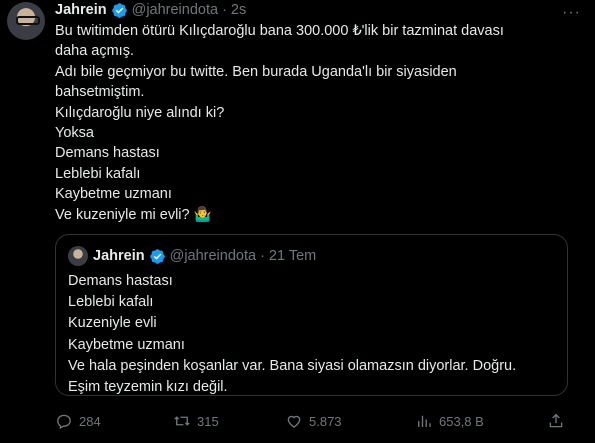 This screenshot has height=443, width=595. What do you see at coordinates (133, 214) in the screenshot?
I see `tweet-line: Ve kuzeniyle mi evli? 🤷‍♂️` at bounding box center [133, 214].